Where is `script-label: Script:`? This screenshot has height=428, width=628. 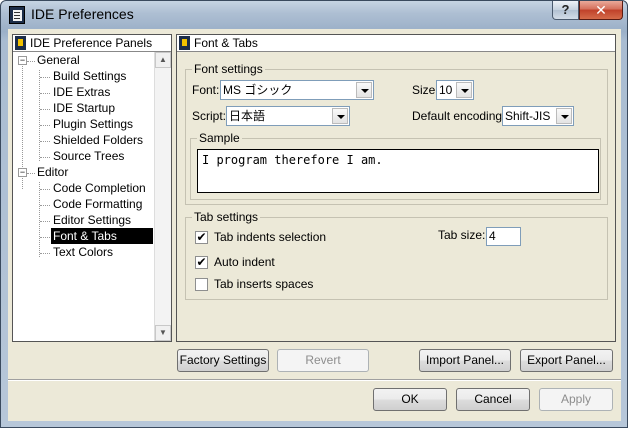 script-label: Script: is located at coordinates (209, 116).